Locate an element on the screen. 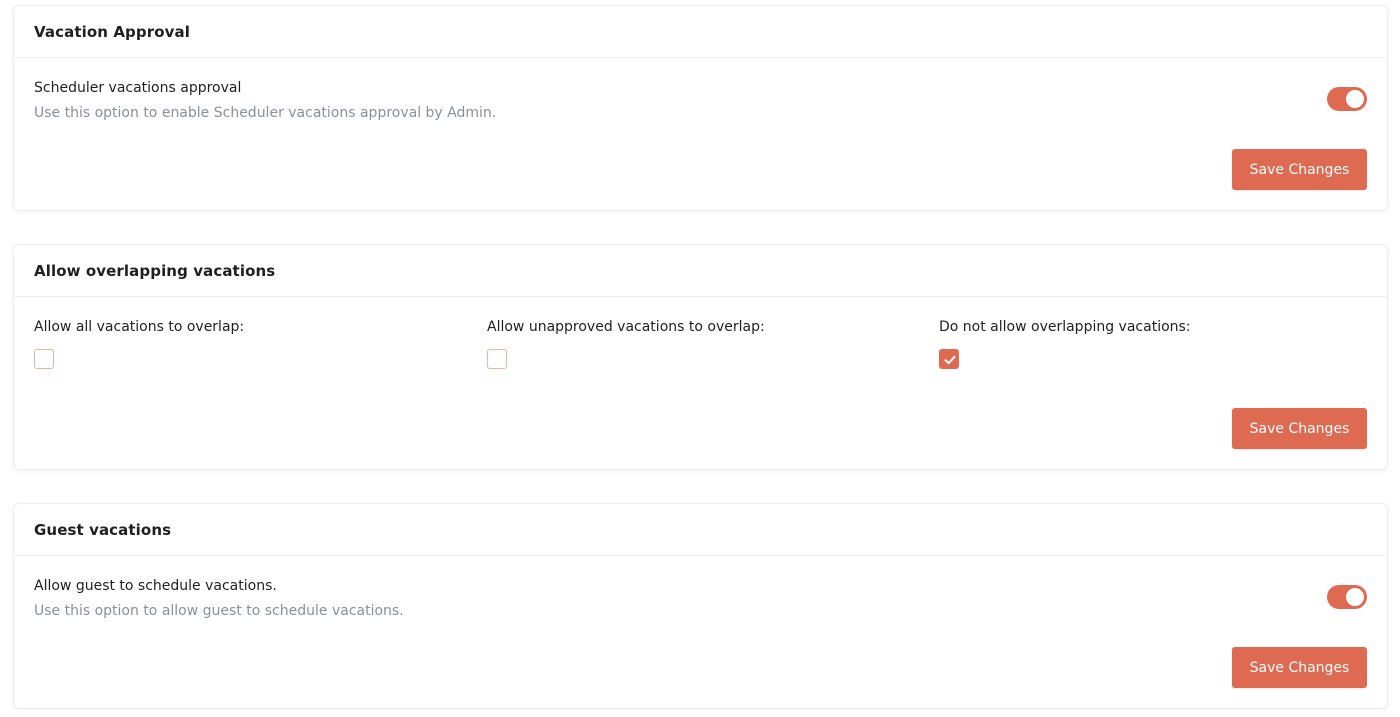  guest-schedule-label: Allow guest to schedule vacations. is located at coordinates (155, 586).